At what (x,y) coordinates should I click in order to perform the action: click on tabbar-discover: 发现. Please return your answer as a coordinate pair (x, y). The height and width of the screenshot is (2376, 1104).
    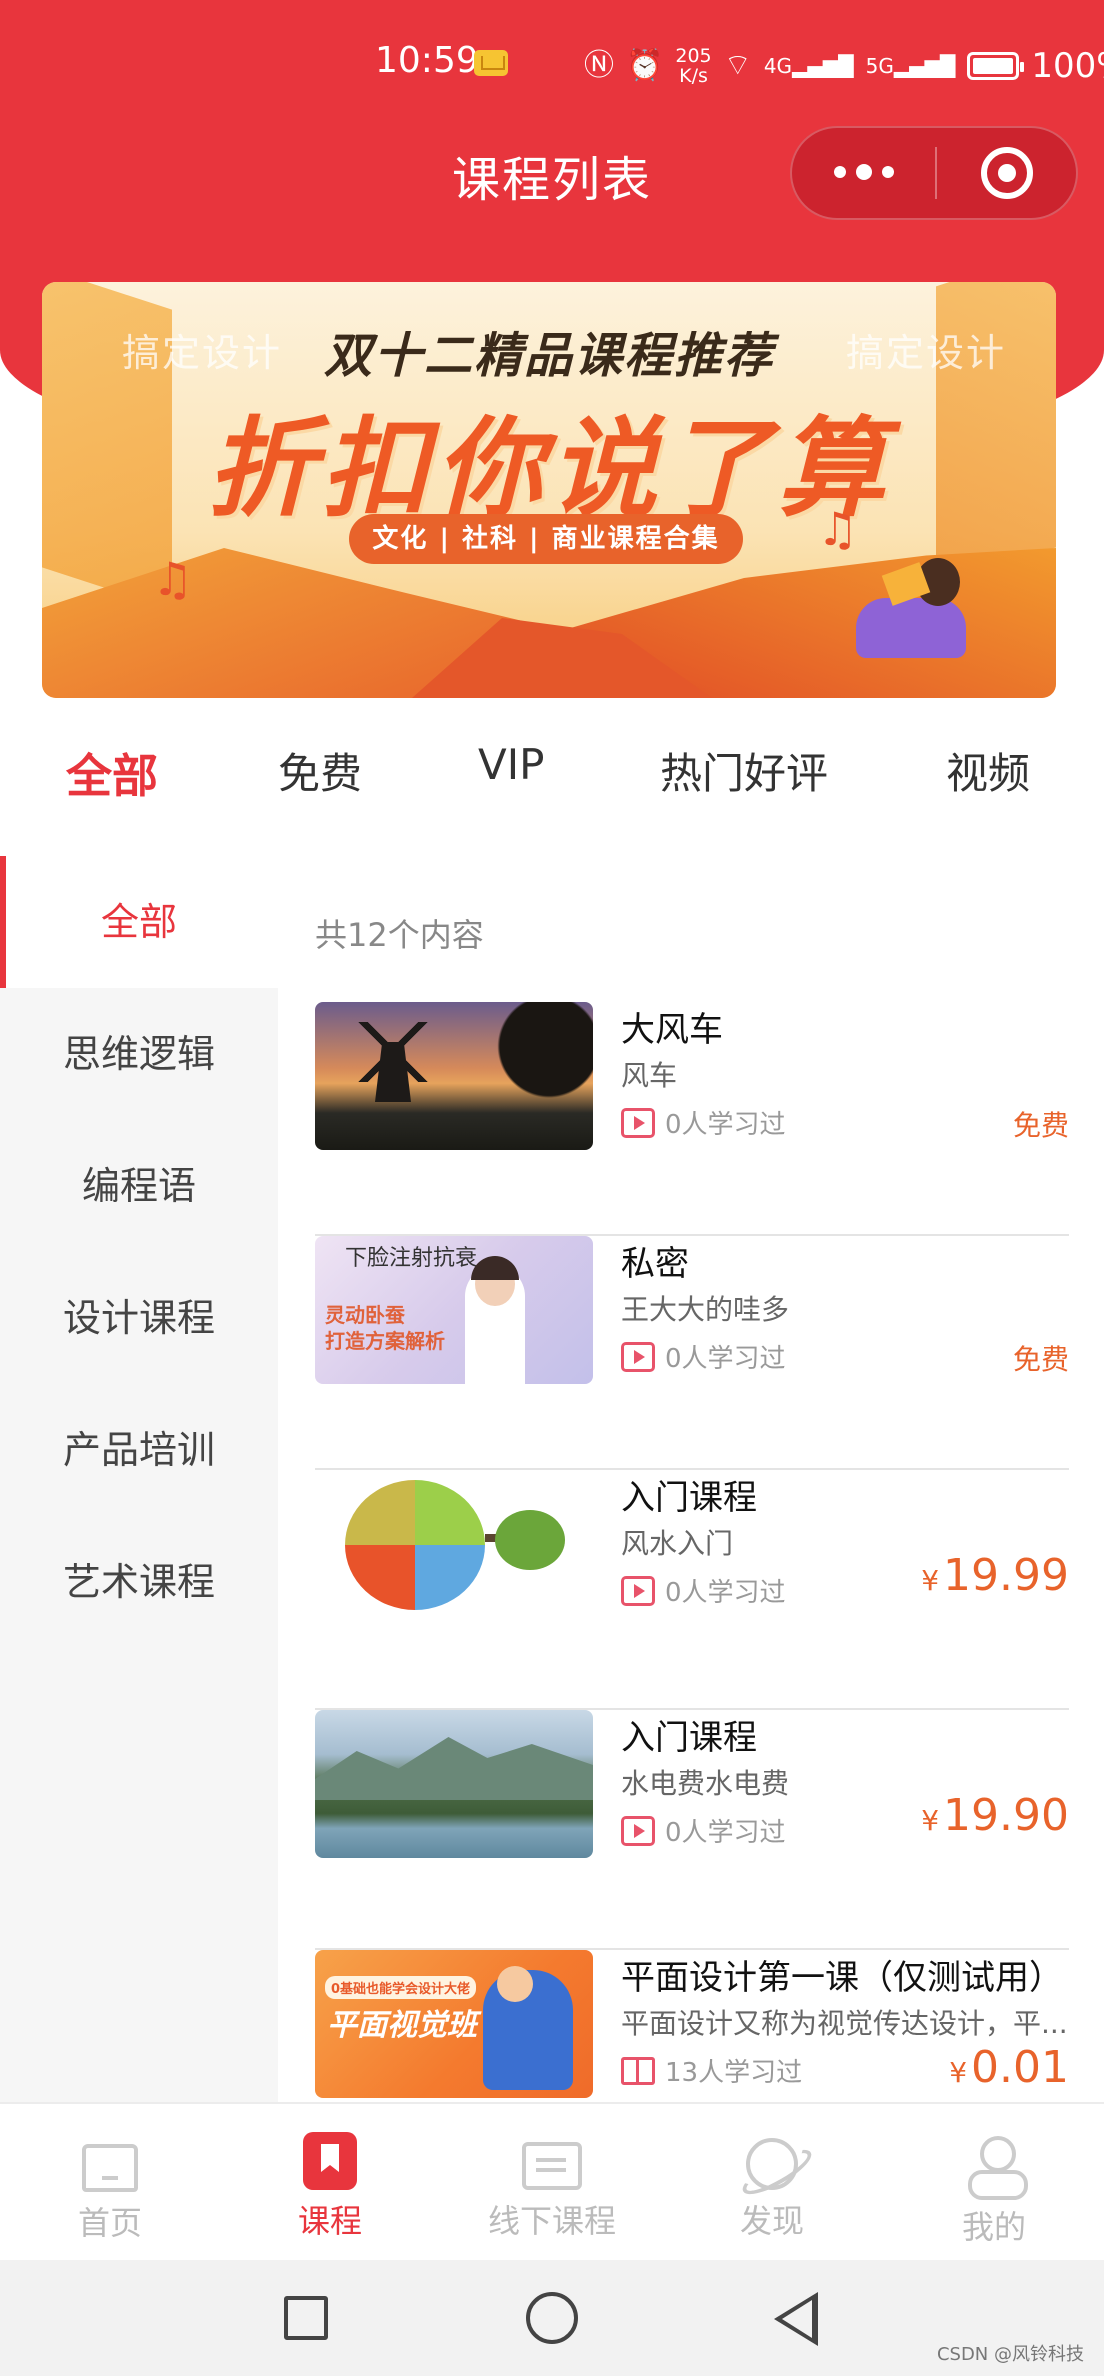
    Looking at the image, I should click on (772, 2187).